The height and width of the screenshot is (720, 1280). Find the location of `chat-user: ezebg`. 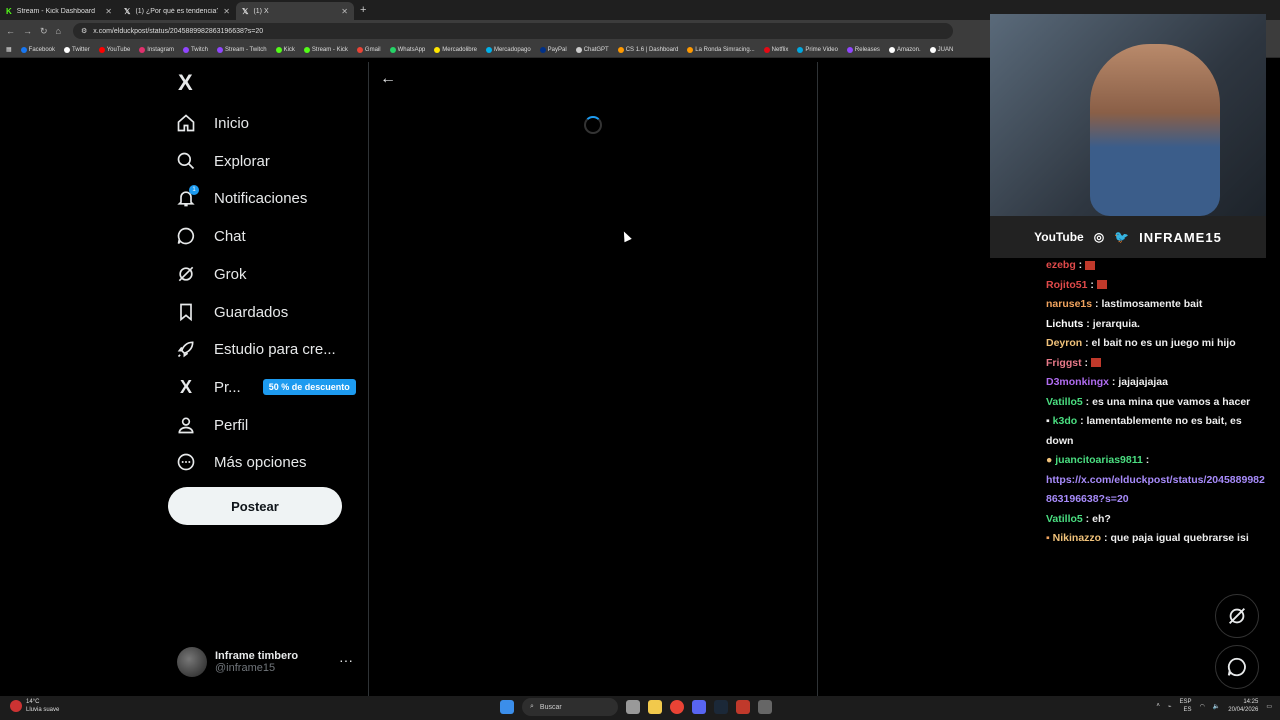

chat-user: ezebg is located at coordinates (1061, 265).